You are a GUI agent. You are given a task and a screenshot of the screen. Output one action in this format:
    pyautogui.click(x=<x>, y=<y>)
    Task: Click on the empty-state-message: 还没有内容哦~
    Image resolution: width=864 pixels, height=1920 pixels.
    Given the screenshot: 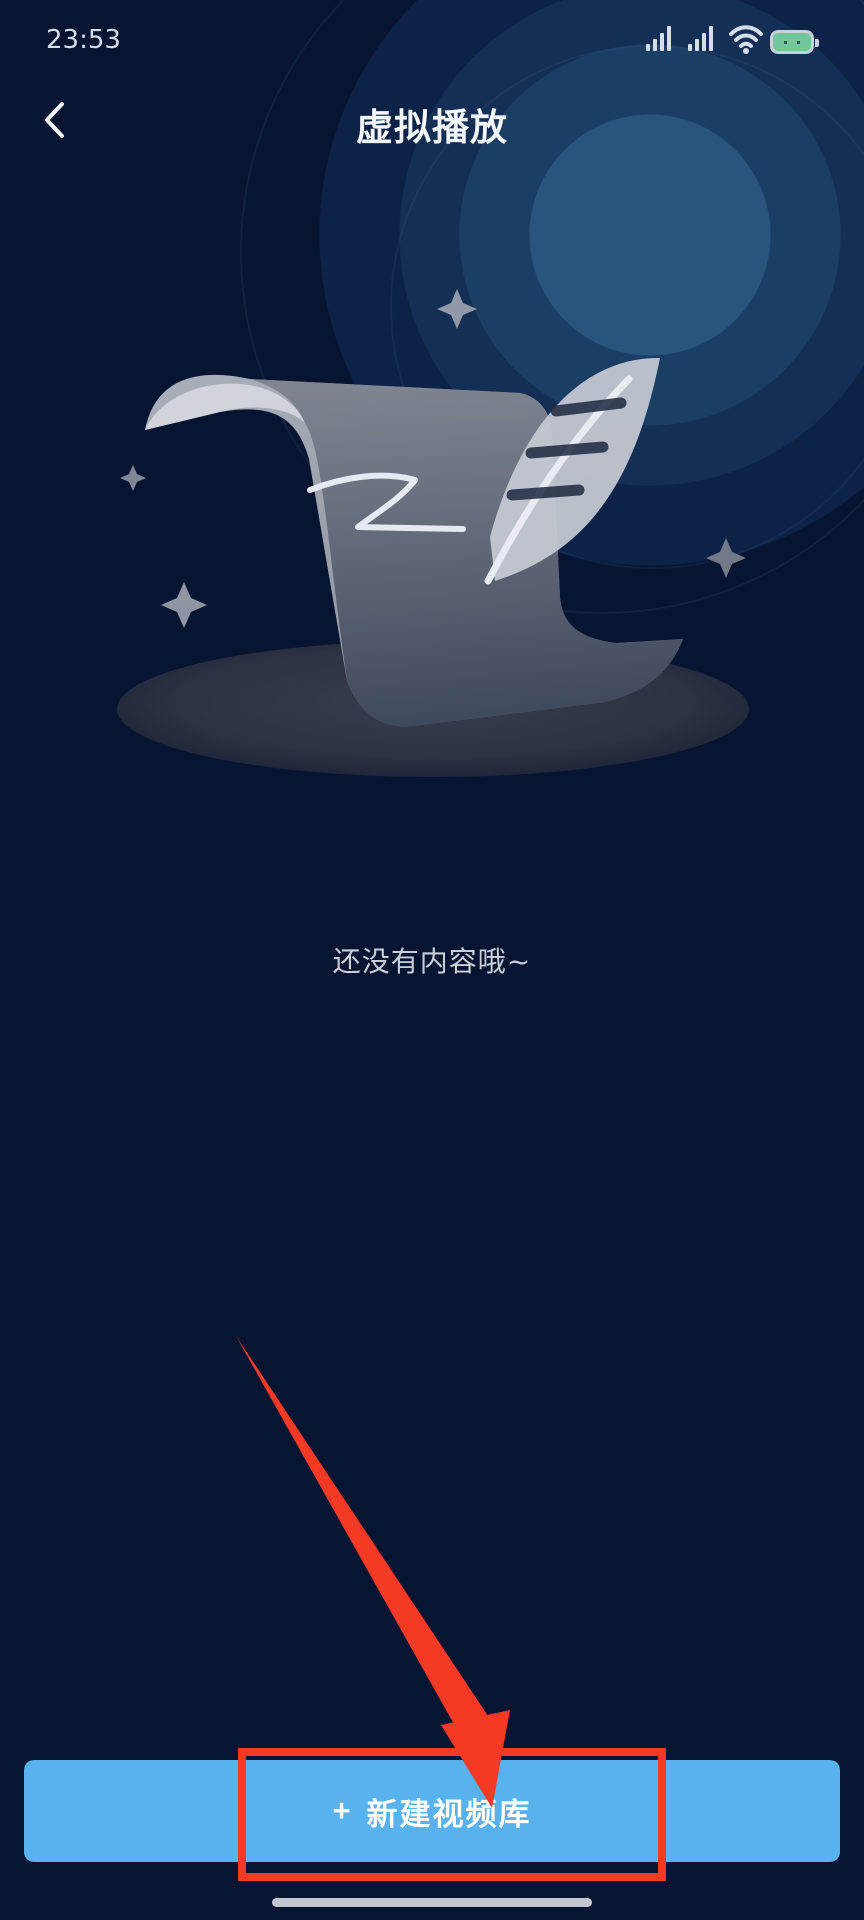 What is the action you would take?
    pyautogui.click(x=432, y=961)
    